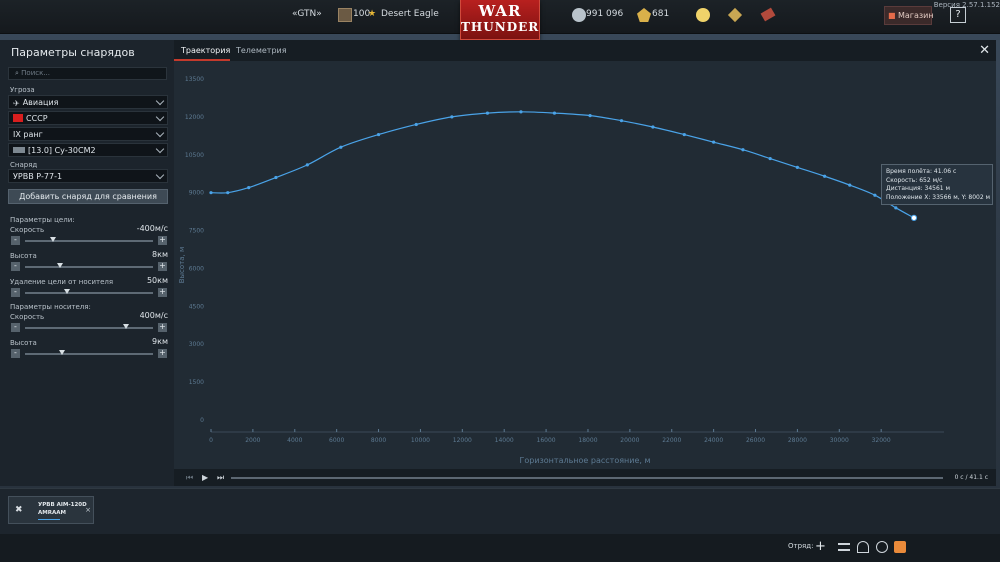  I want to click on x-tick-label: 8000, so click(378, 440).